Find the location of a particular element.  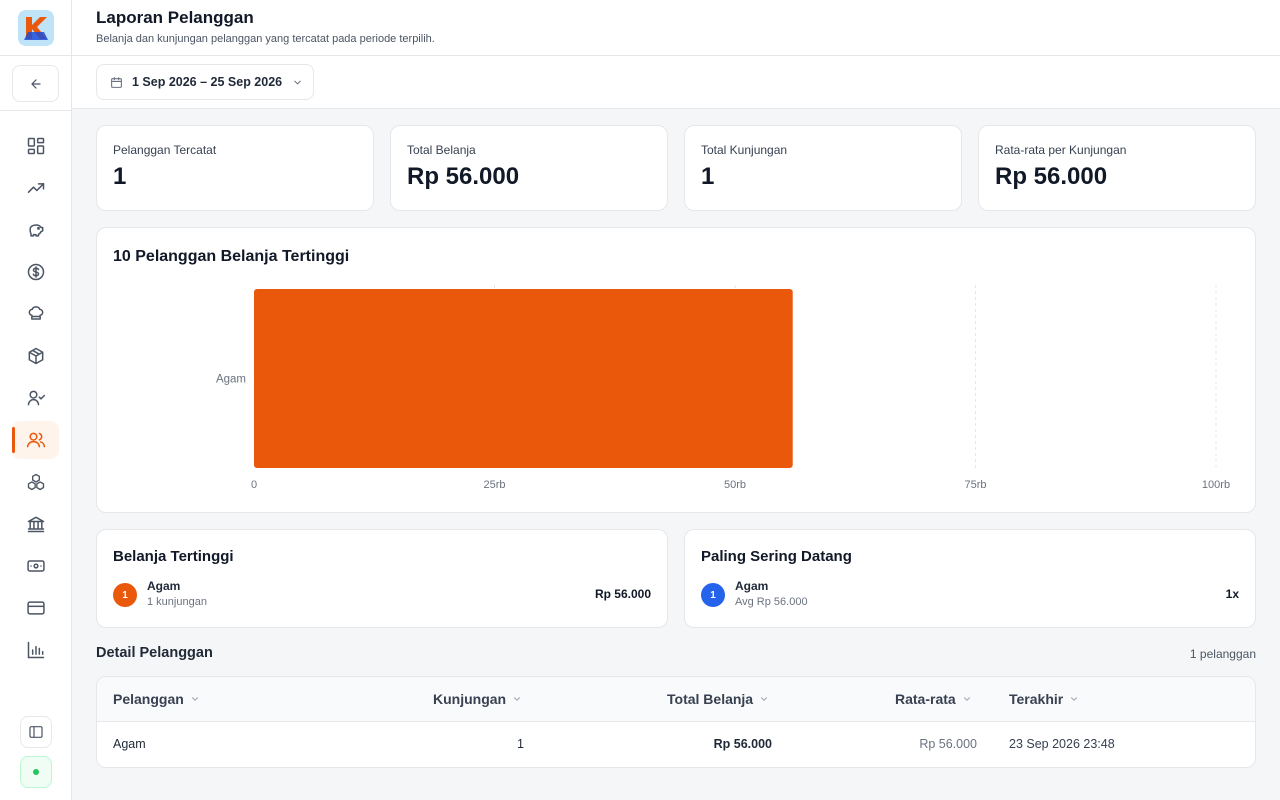

stat-label: Total Belanja is located at coordinates (441, 150).